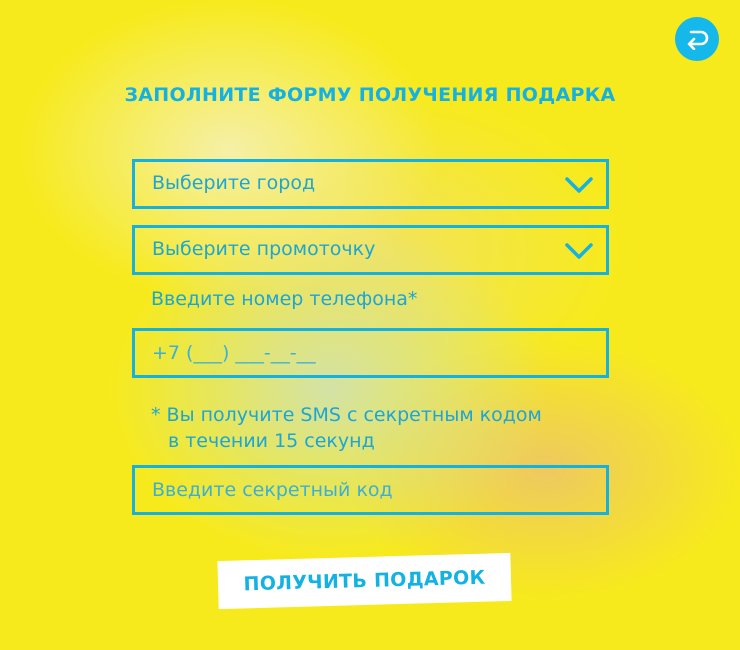 The image size is (740, 650). I want to click on phone-input, so click(370, 353).